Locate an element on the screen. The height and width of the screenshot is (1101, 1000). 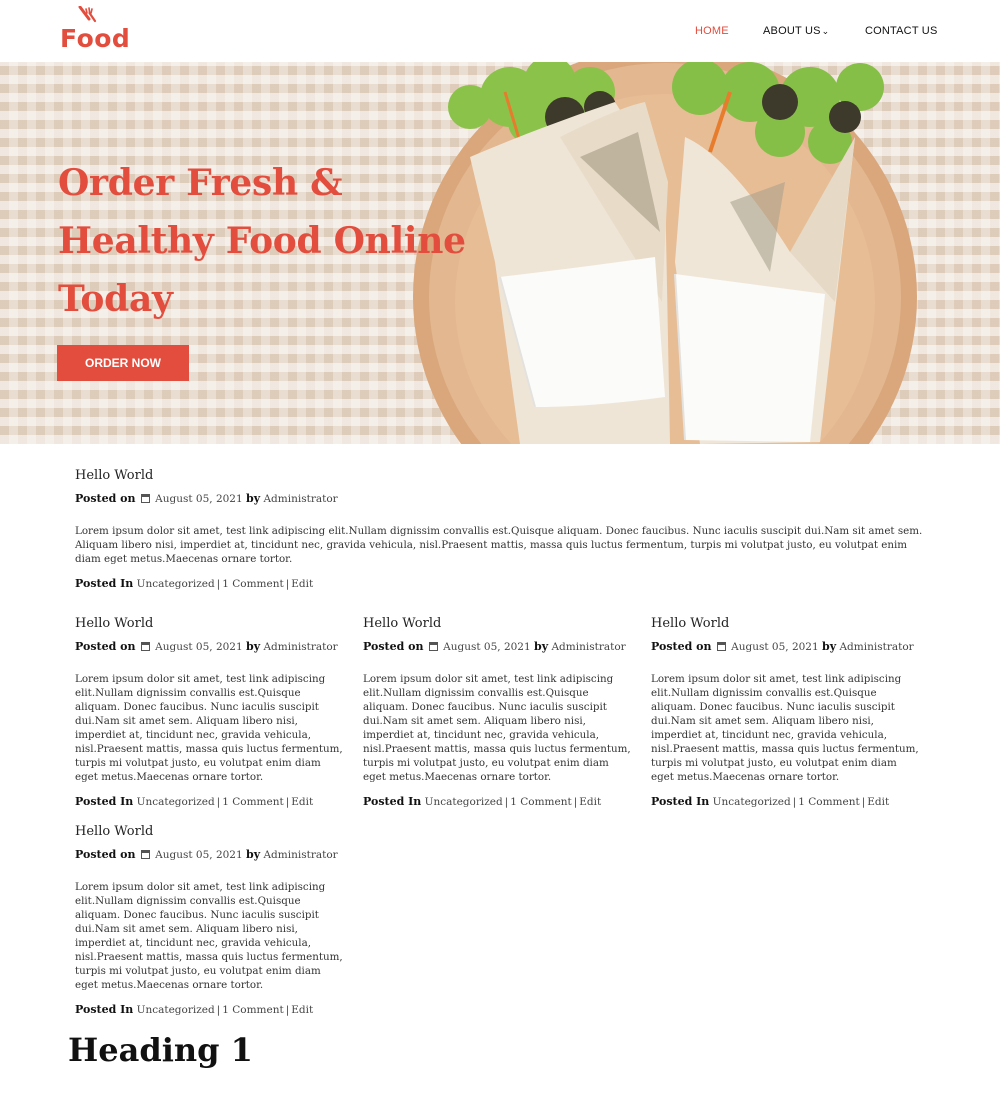
logo-text: Food is located at coordinates (95, 38).